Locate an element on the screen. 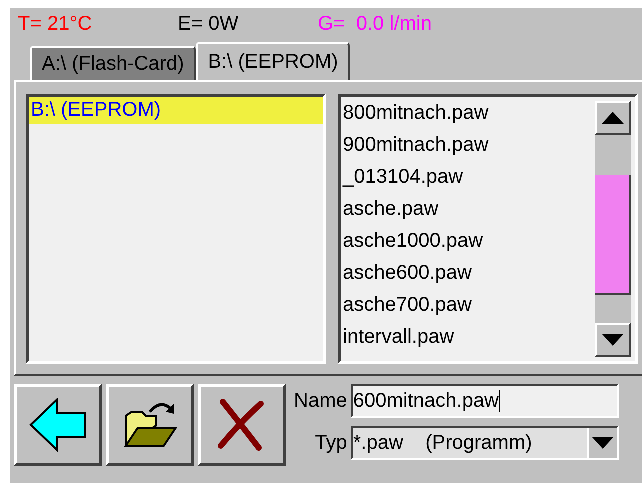 Image resolution: width=642 pixels, height=483 pixels. file-item: asche.paw is located at coordinates (488, 209).